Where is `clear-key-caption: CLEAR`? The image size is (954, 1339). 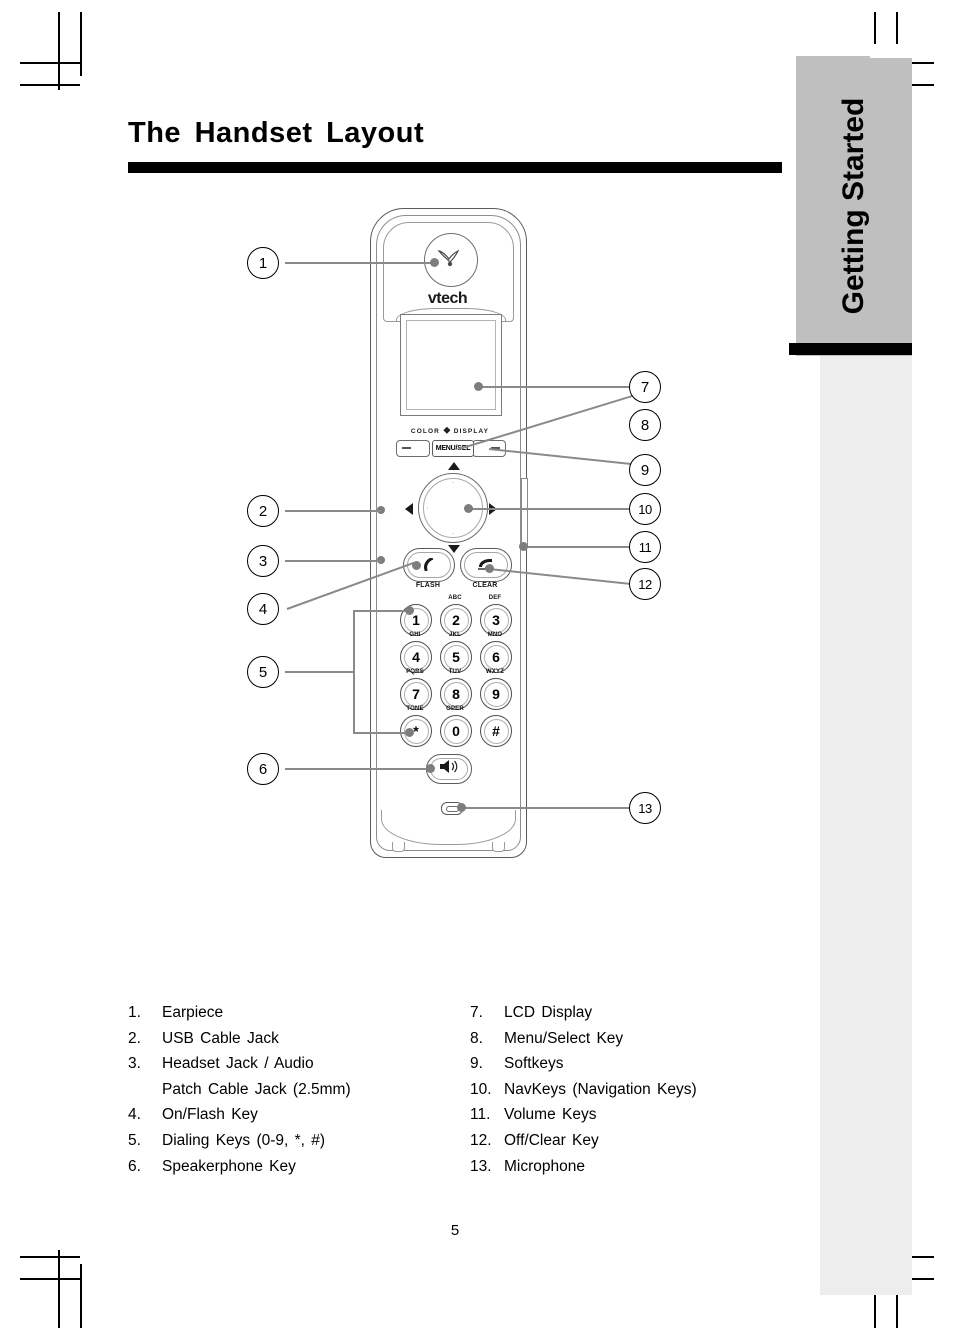
clear-key-caption: CLEAR is located at coordinates (485, 585).